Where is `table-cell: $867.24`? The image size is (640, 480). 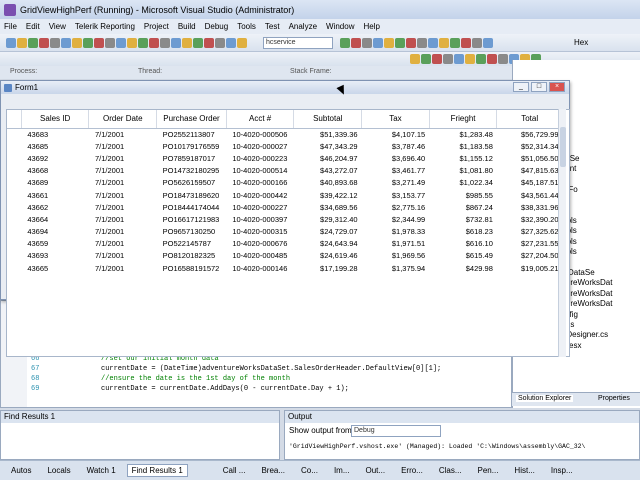
table-cell: $867.24 is located at coordinates (463, 207).